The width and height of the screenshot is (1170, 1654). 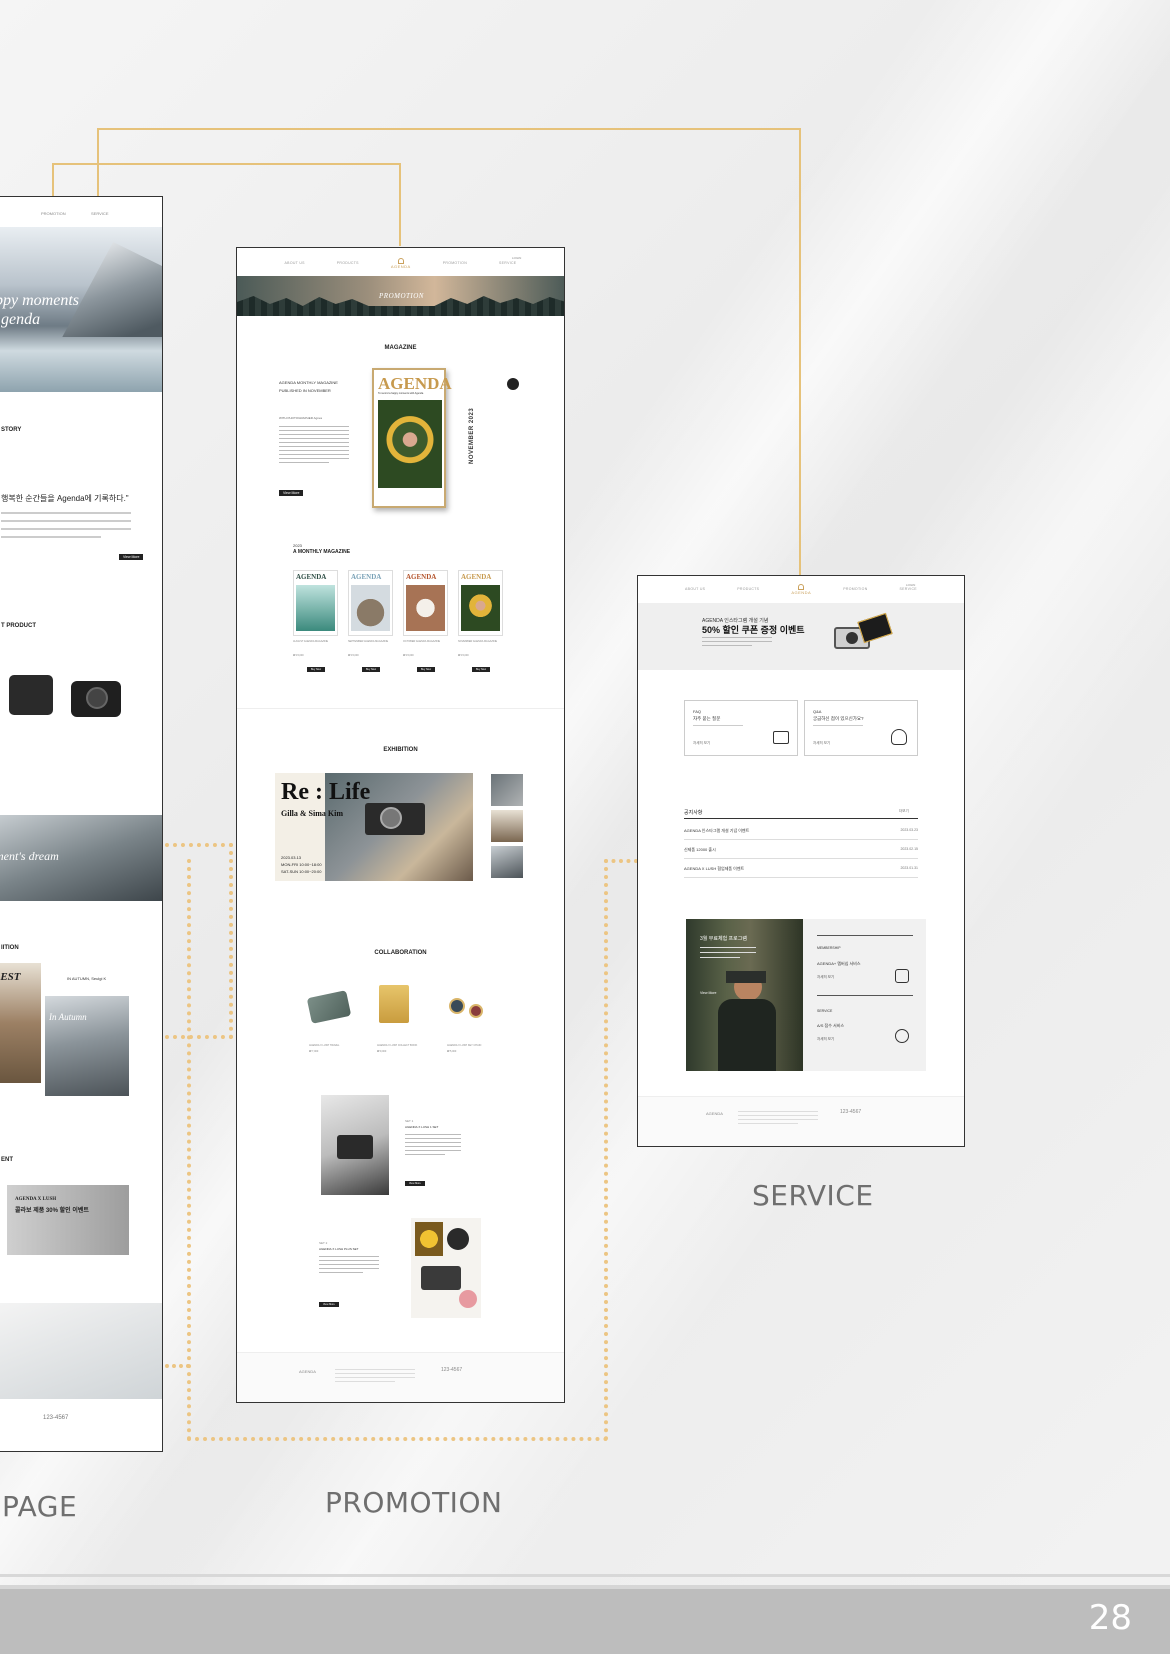 What do you see at coordinates (904, 811) in the screenshot?
I see `notice-more-link: 더보기` at bounding box center [904, 811].